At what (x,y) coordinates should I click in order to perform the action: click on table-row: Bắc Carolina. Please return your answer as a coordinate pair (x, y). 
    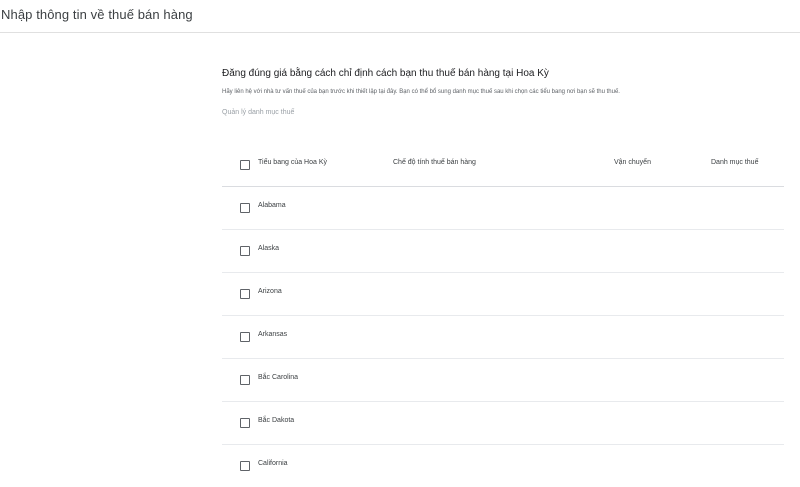
    Looking at the image, I should click on (503, 380).